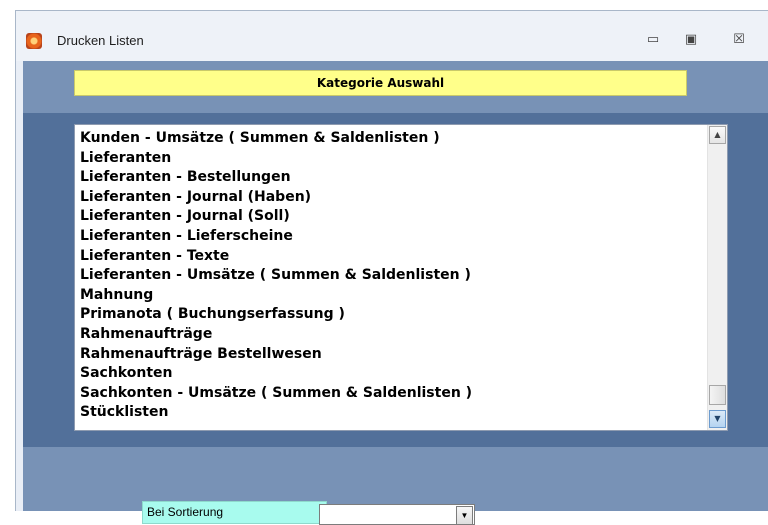 The image size is (768, 525). I want to click on list-item: Rahmenaufträge Bestellwesen, so click(392, 355).